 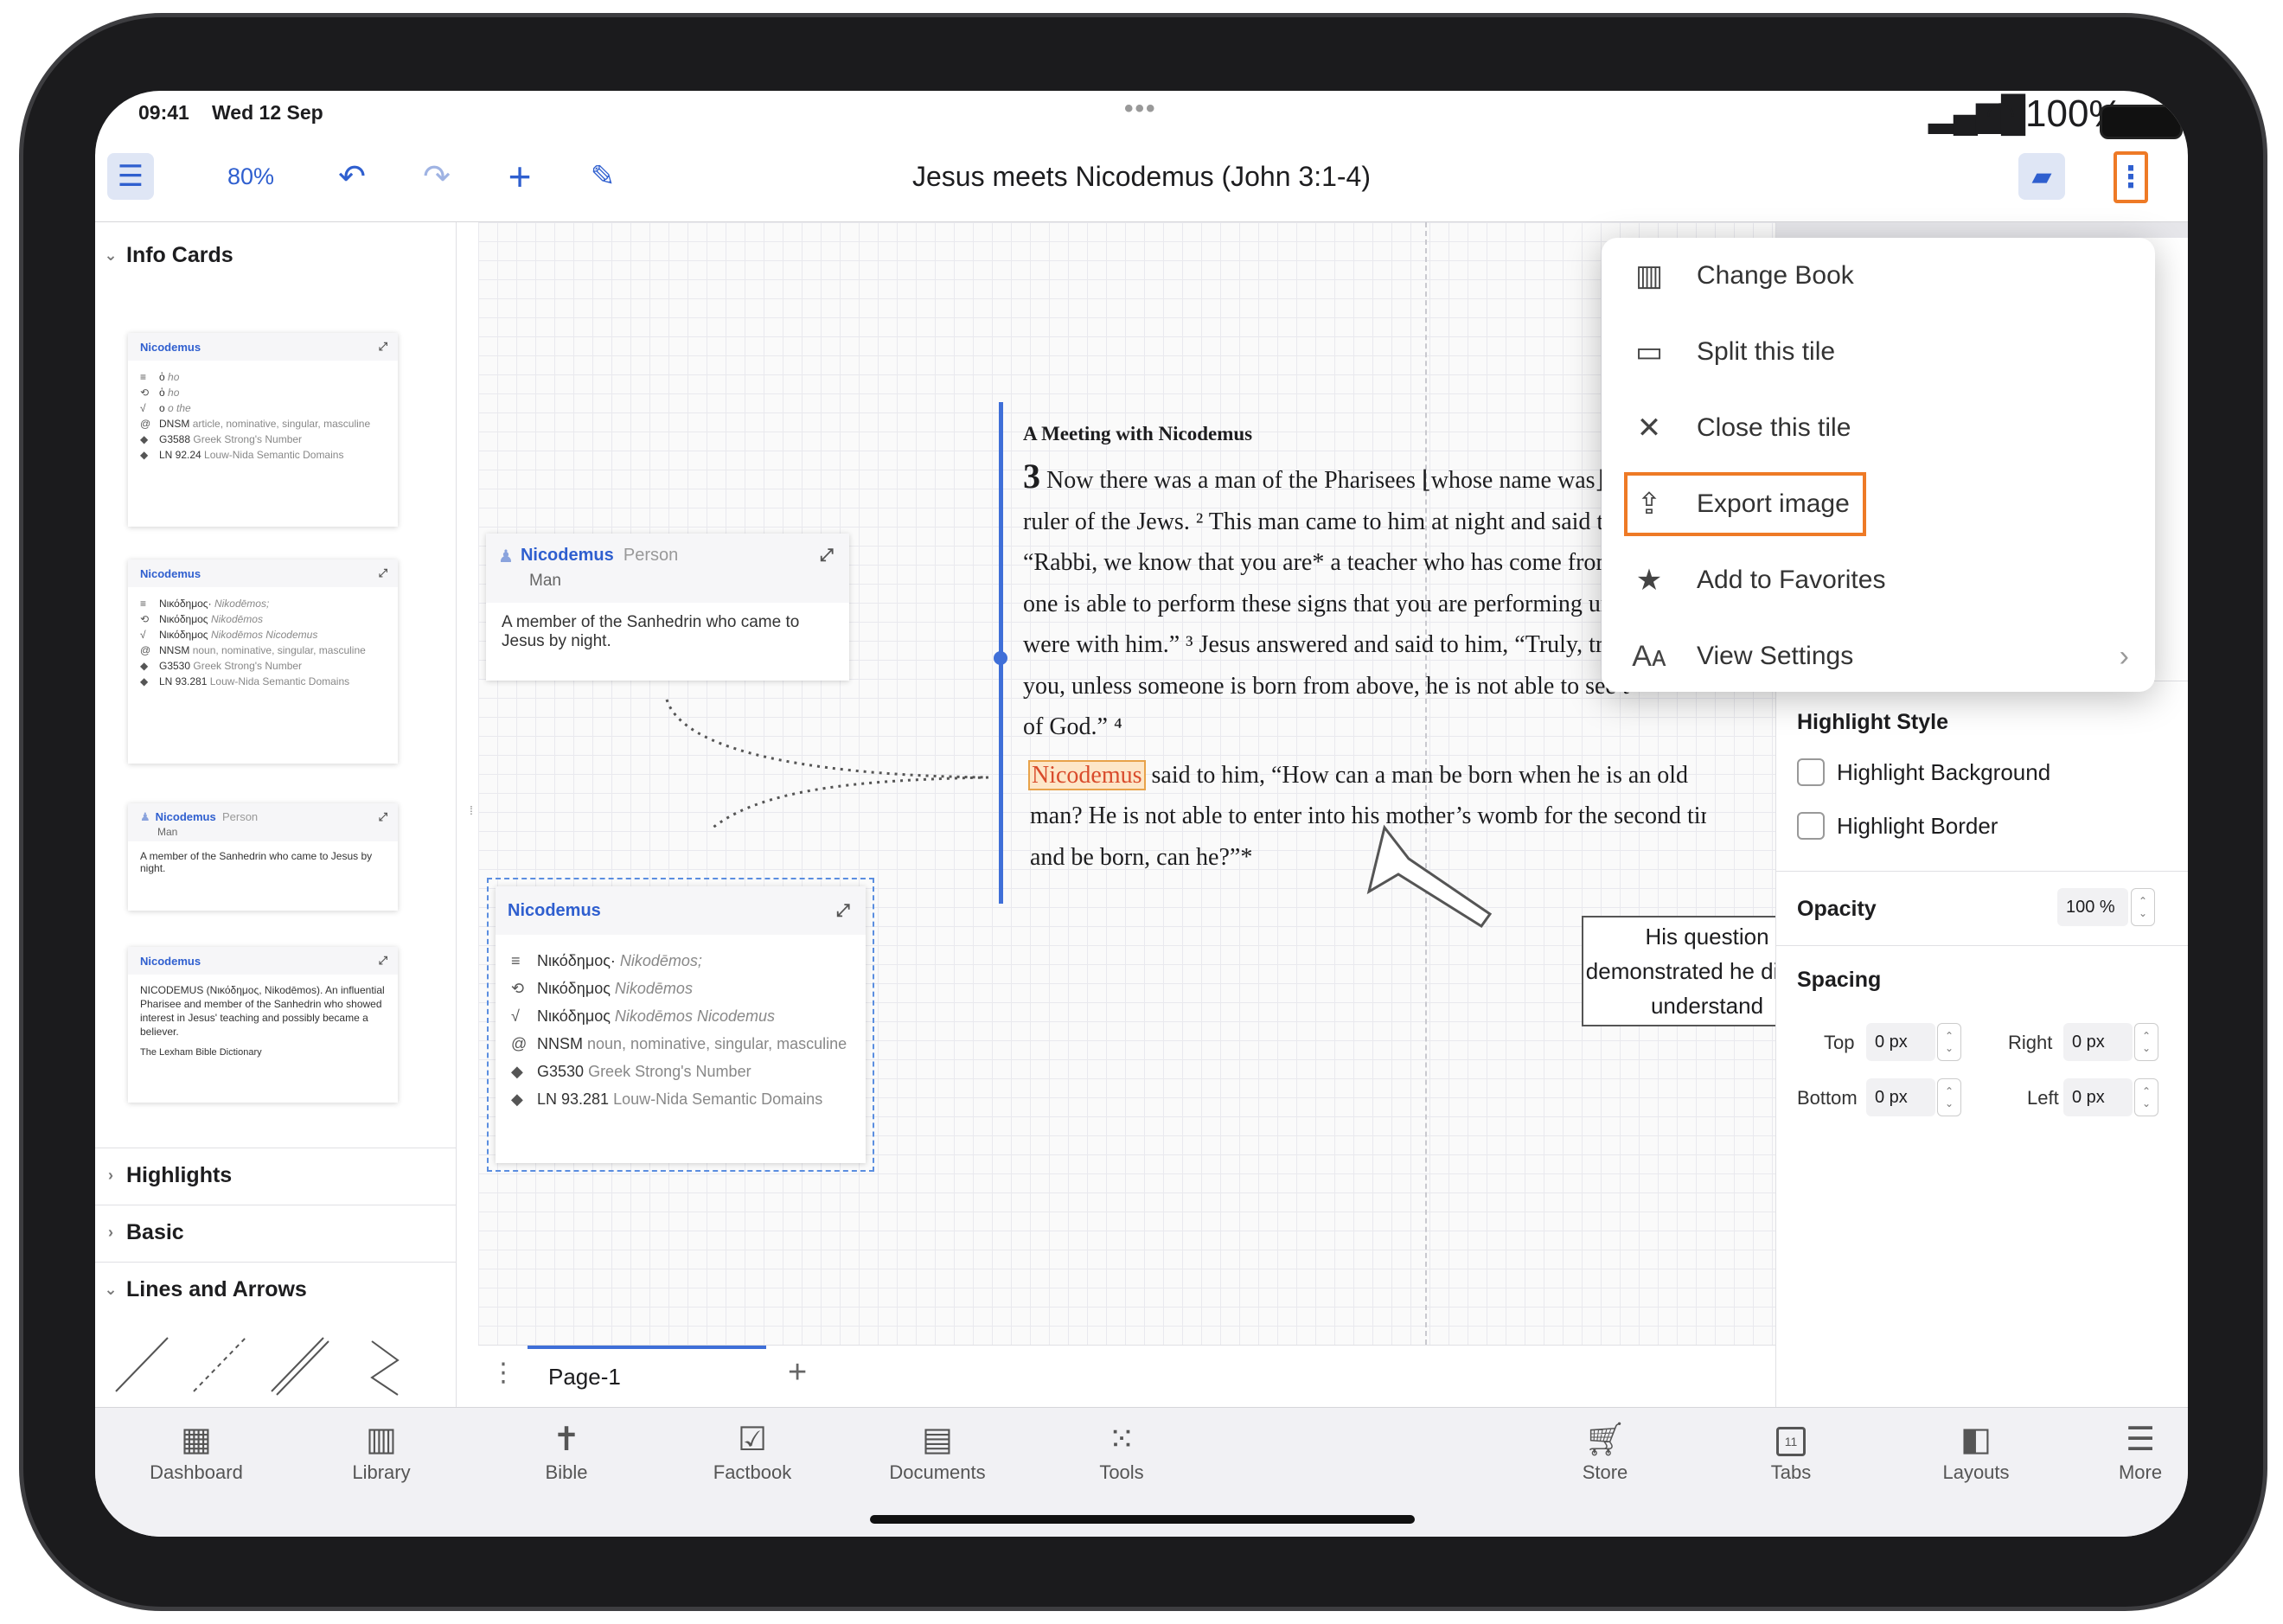 I want to click on highlights-label: Highlights, so click(x=179, y=1175).